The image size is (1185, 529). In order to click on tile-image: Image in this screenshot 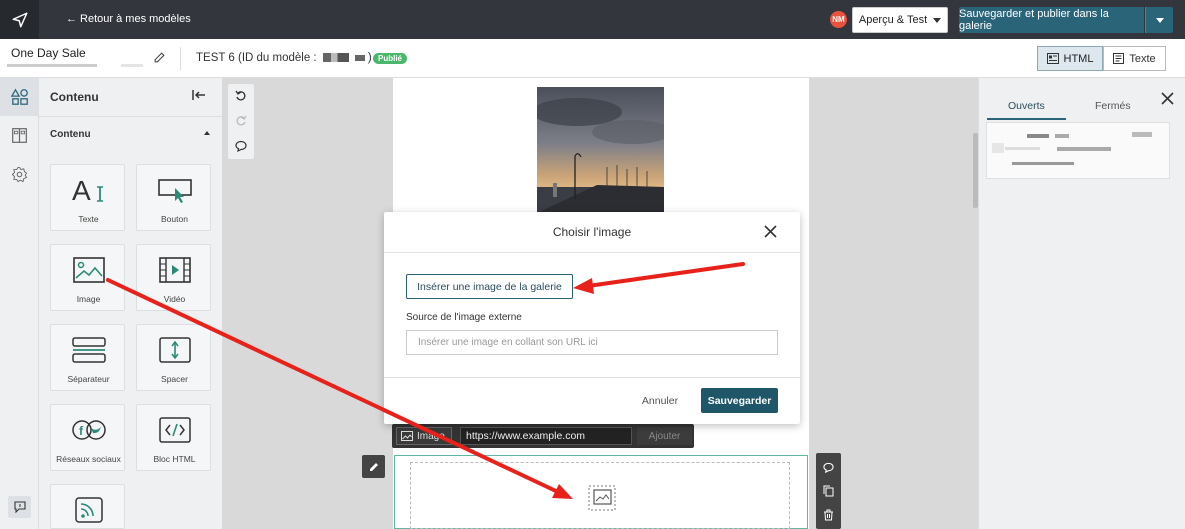, I will do `click(87, 277)`.